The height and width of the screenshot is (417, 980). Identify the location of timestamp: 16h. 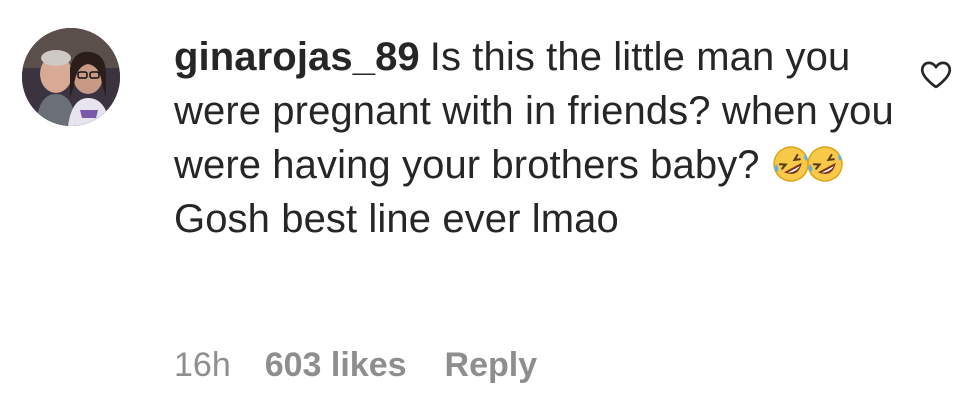
(202, 365).